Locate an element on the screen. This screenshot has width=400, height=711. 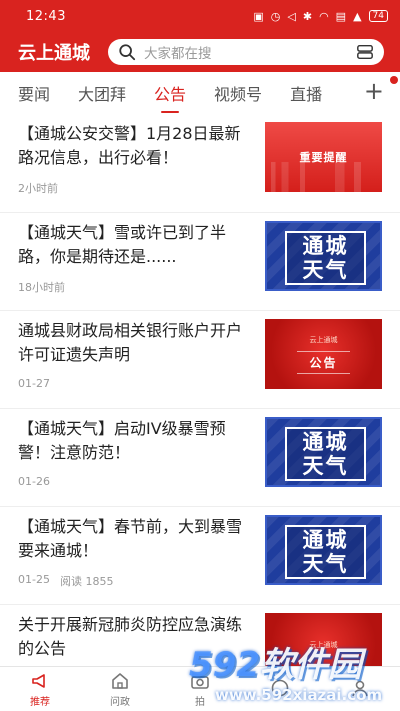
news-time: 01-26 is located at coordinates (34, 481).